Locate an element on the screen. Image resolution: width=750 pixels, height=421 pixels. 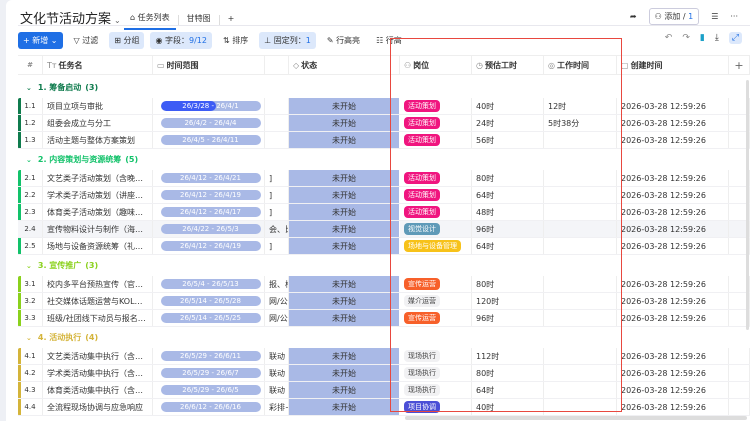
range-cell: 26/4/12 - 26/4/21 is located at coordinates (209, 178).